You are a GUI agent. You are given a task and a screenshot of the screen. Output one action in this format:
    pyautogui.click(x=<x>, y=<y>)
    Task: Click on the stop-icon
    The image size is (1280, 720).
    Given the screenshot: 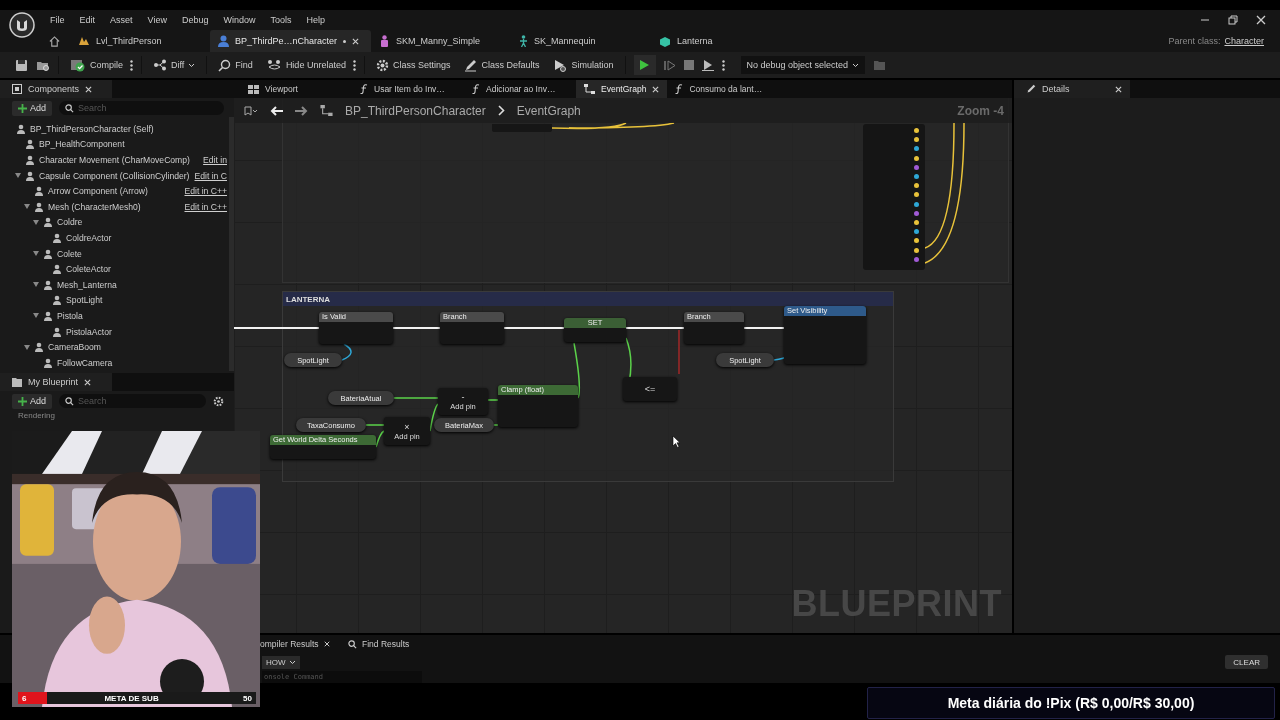 What is the action you would take?
    pyautogui.click(x=688, y=65)
    